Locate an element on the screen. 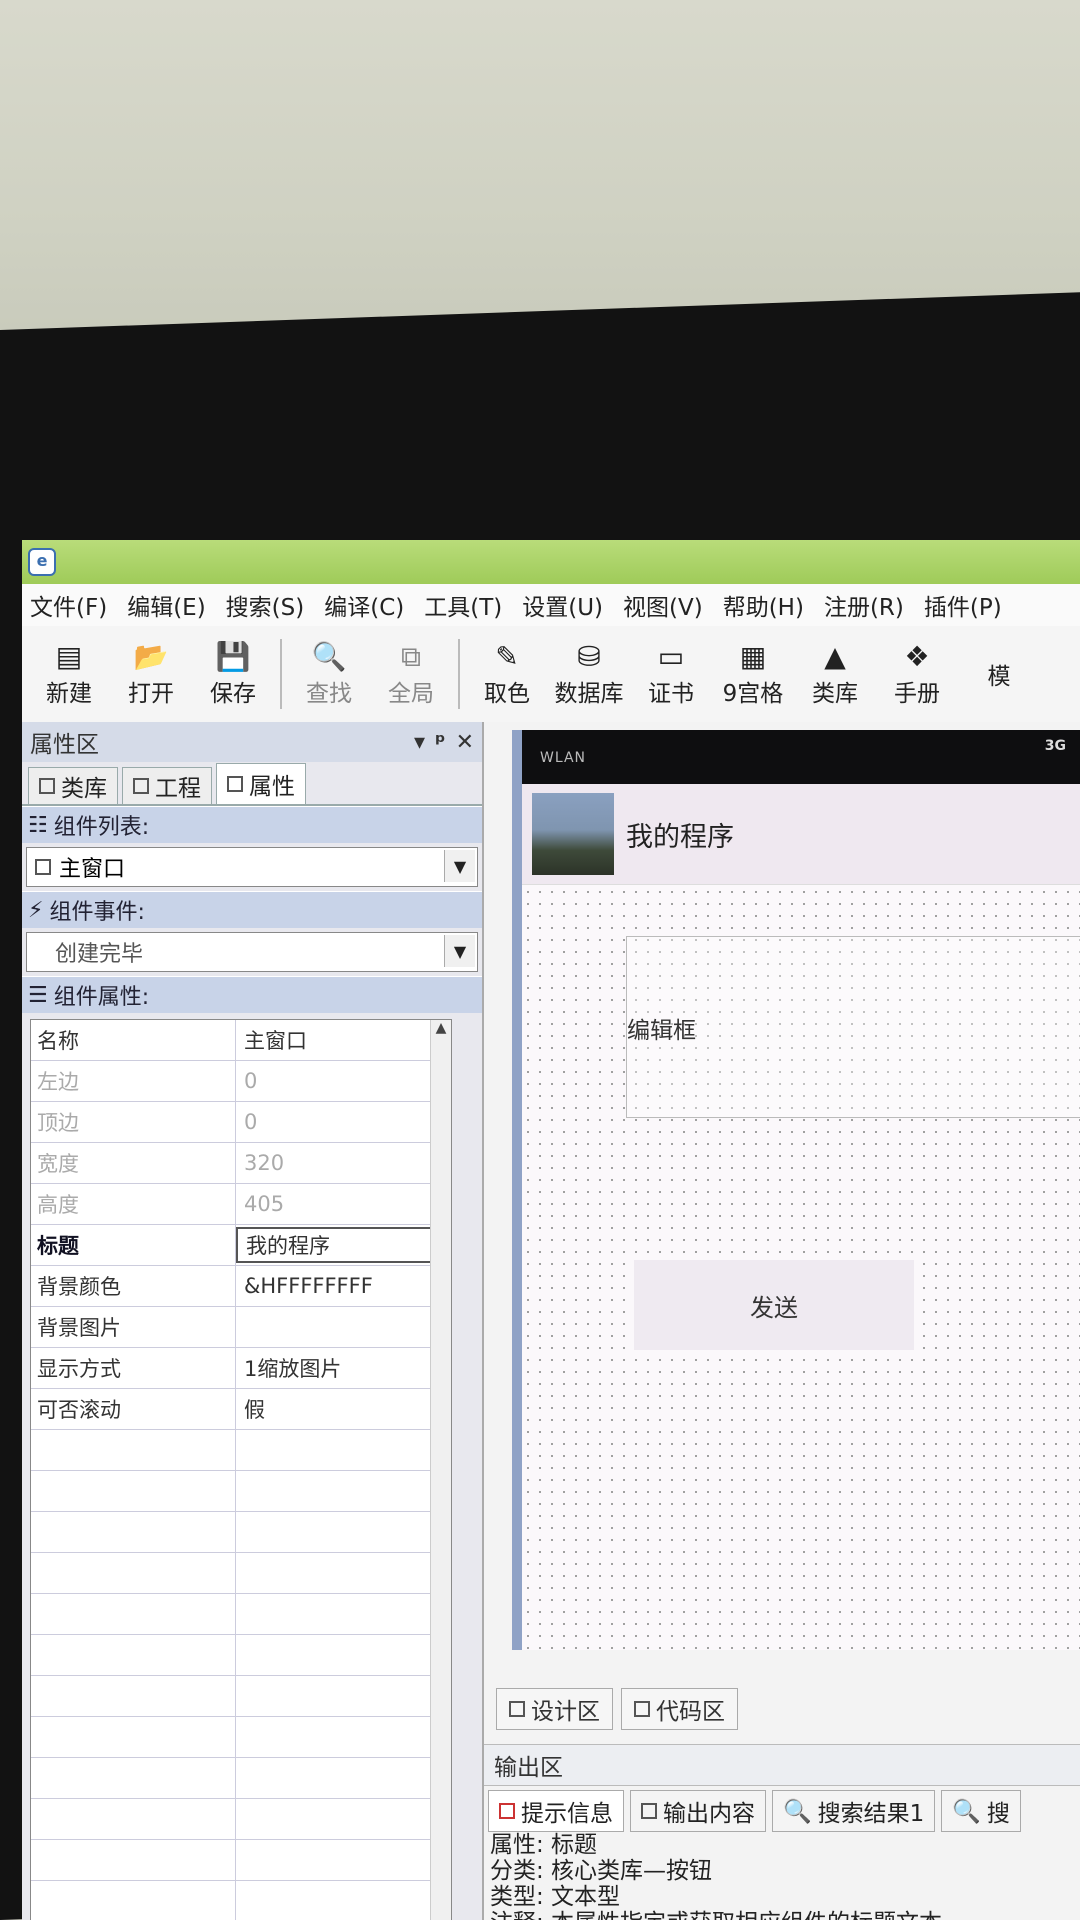 This screenshot has height=1920, width=1080. library-icon: ▲ is located at coordinates (835, 656).